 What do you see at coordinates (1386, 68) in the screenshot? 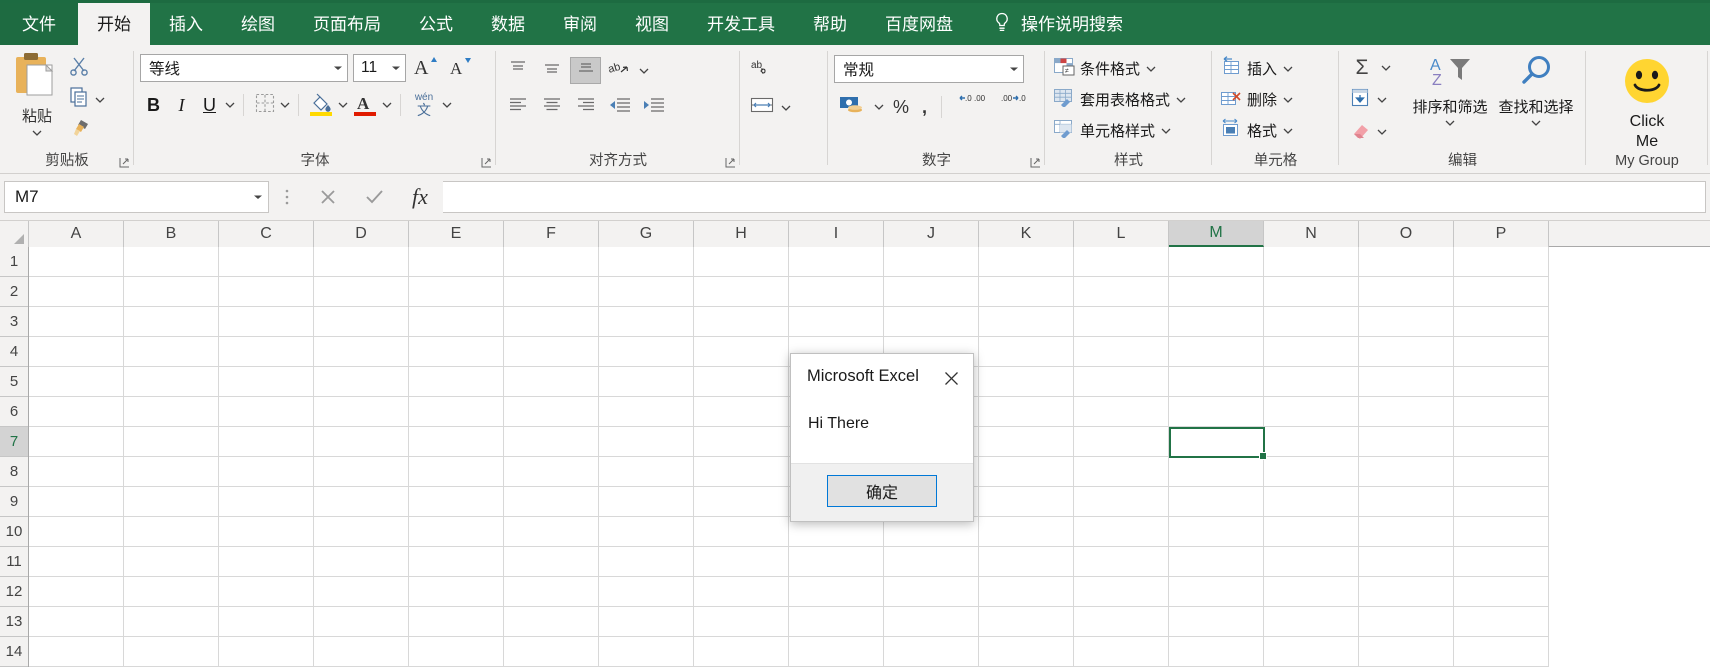
I see `autosum-chevron-down-icon` at bounding box center [1386, 68].